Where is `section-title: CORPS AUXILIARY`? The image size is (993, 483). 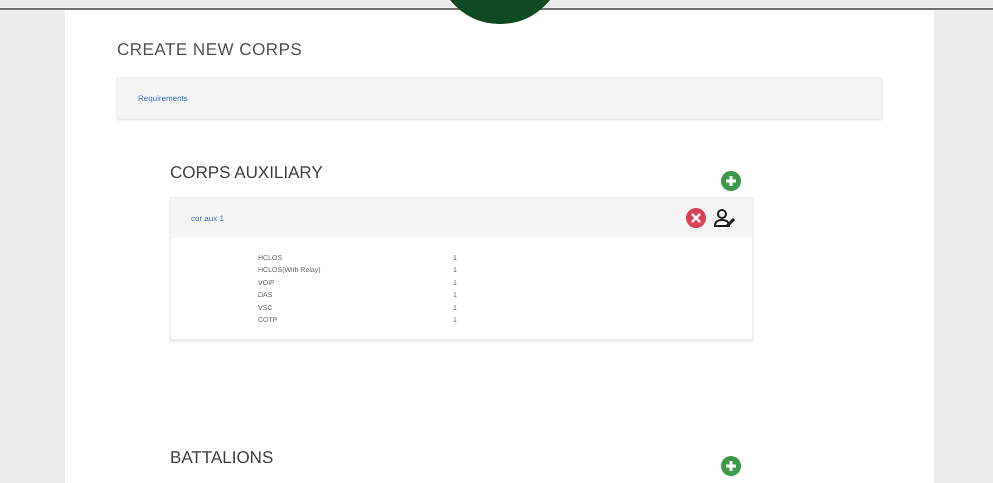 section-title: CORPS AUXILIARY is located at coordinates (246, 173).